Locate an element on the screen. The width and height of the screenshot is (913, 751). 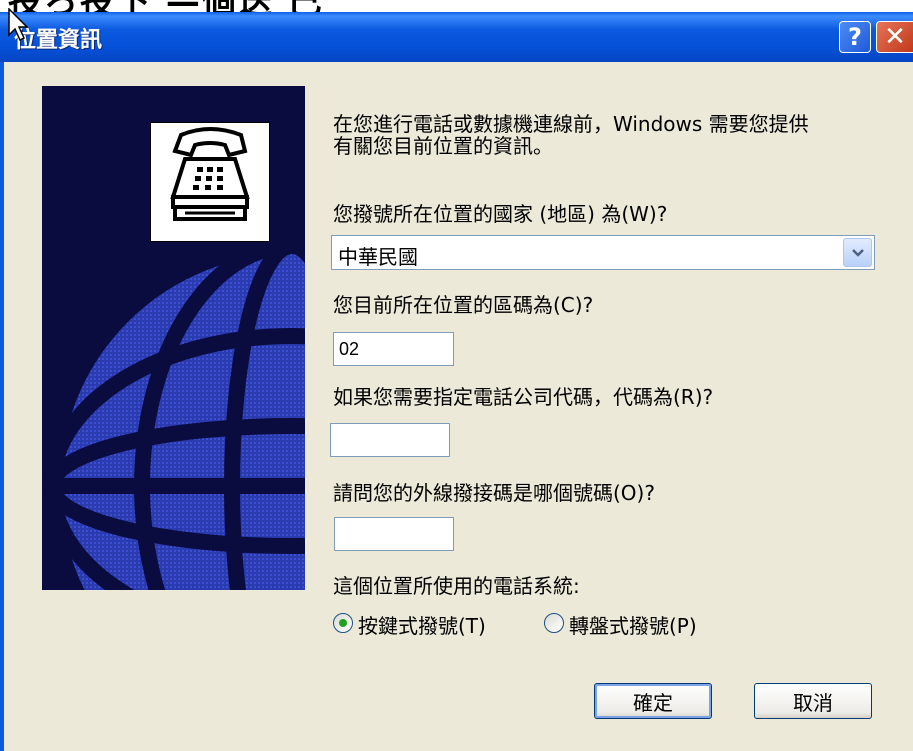
telephone-icon is located at coordinates (210, 182).